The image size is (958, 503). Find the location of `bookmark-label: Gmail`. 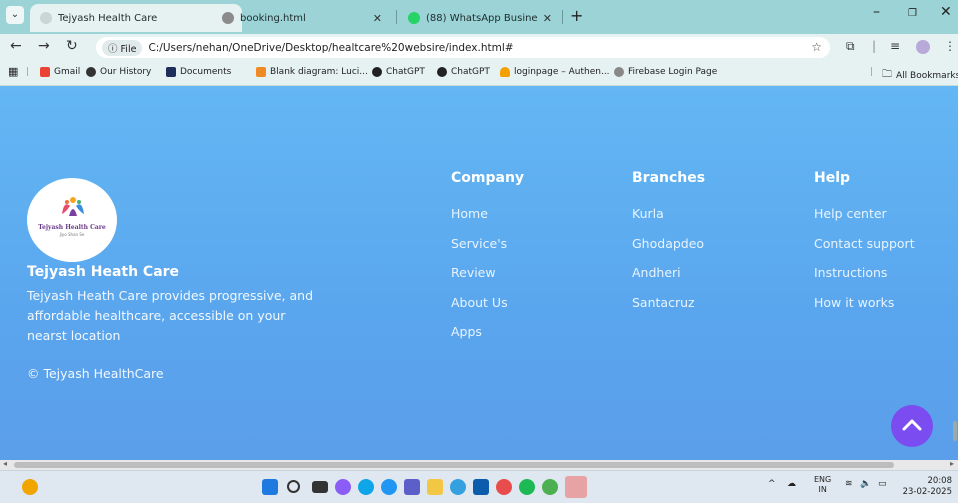

bookmark-label: Gmail is located at coordinates (67, 72).